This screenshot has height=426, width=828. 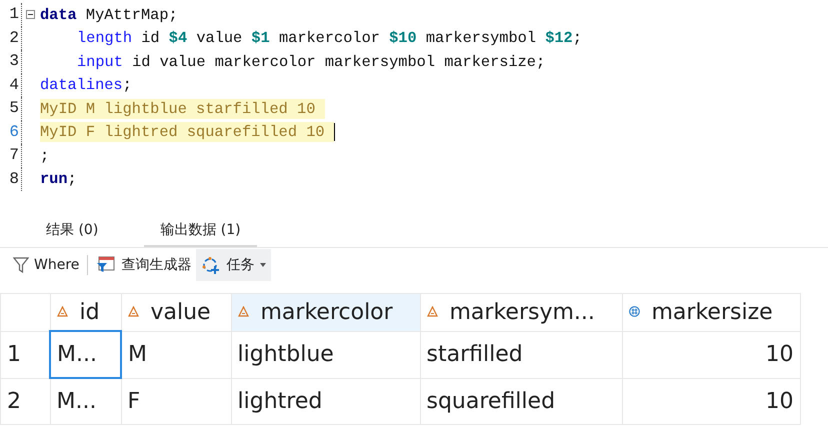 What do you see at coordinates (11, 62) in the screenshot?
I see `line-number: 3` at bounding box center [11, 62].